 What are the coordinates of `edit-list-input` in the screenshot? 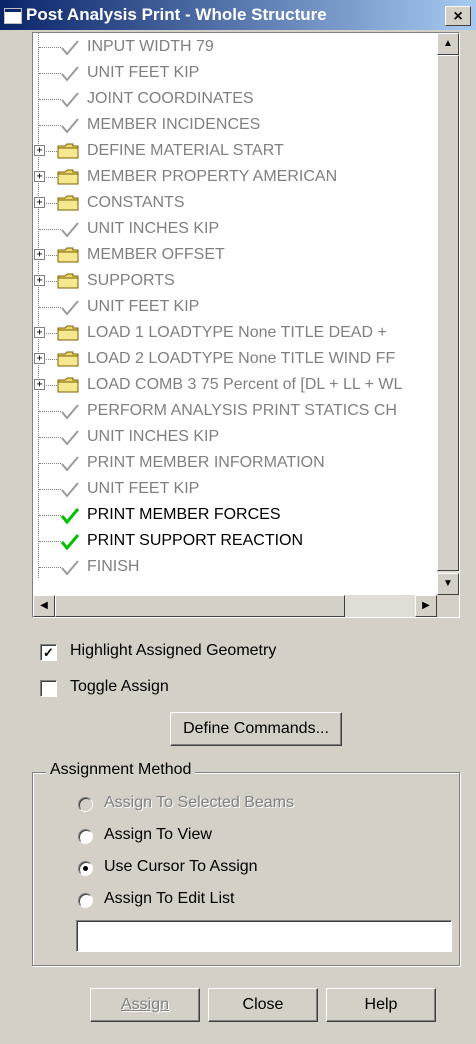 It's located at (264, 936).